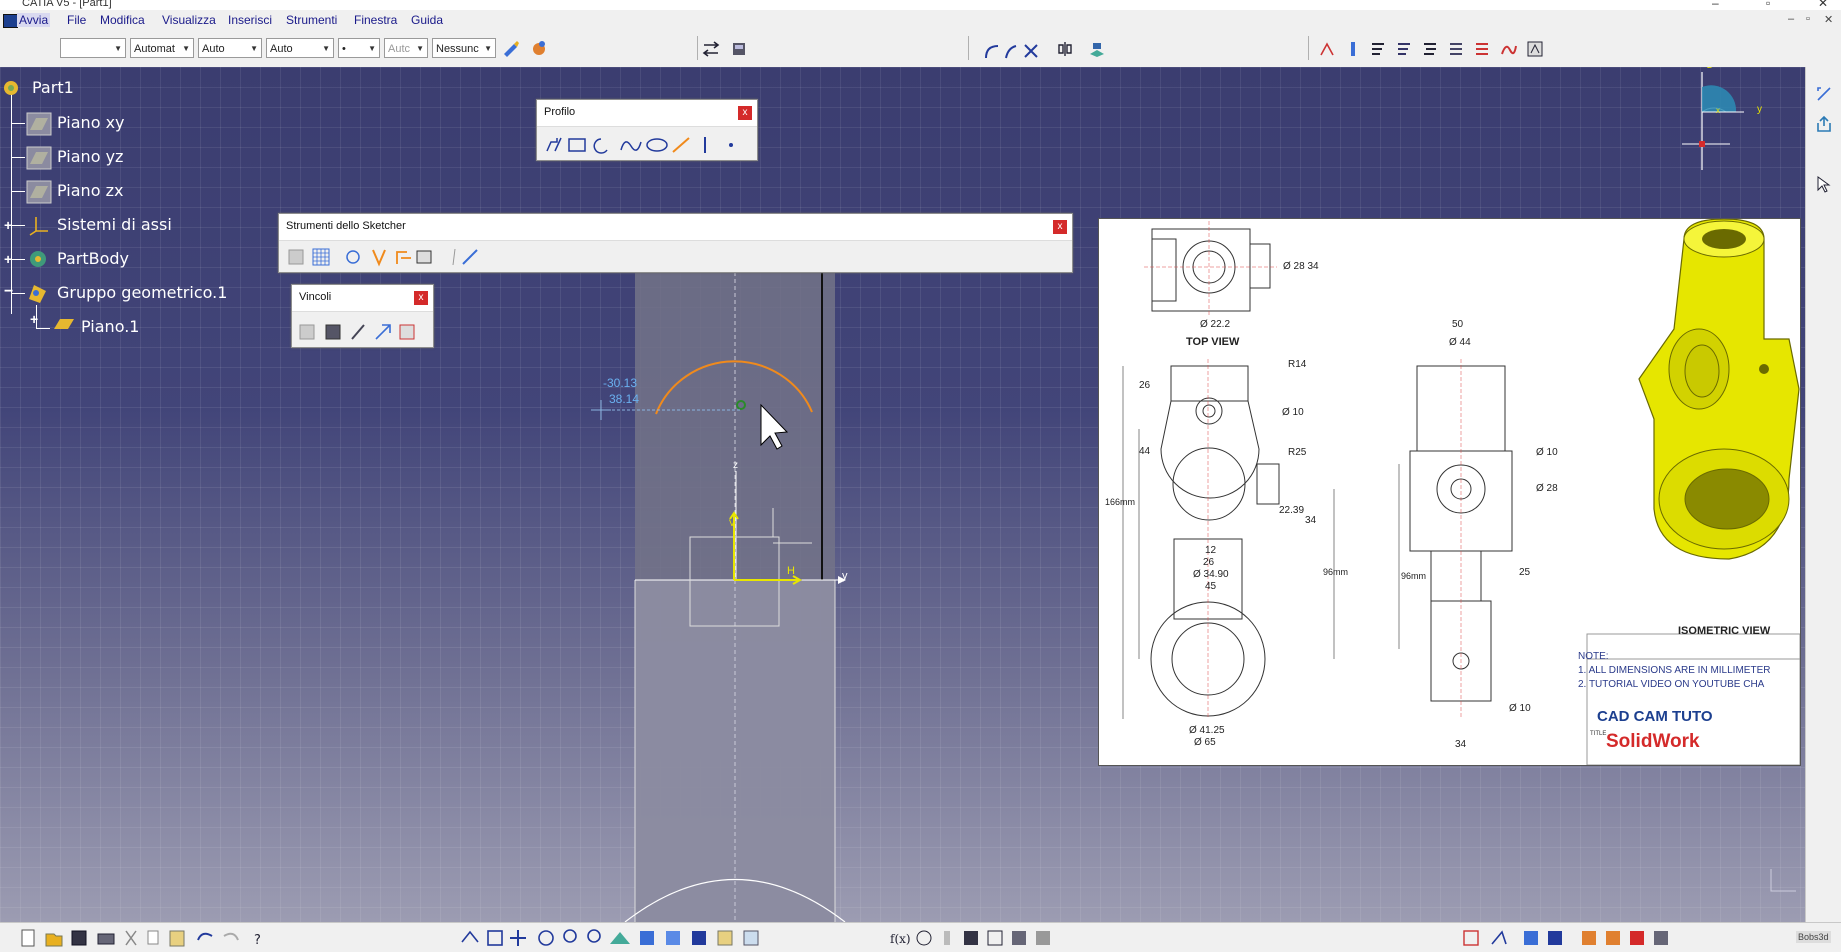  I want to click on contact-constraint-icon, so click(358, 332).